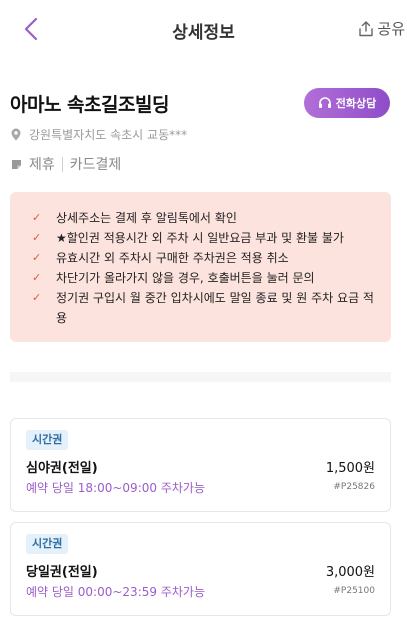  I want to click on ticket-code: #P25826, so click(354, 487).